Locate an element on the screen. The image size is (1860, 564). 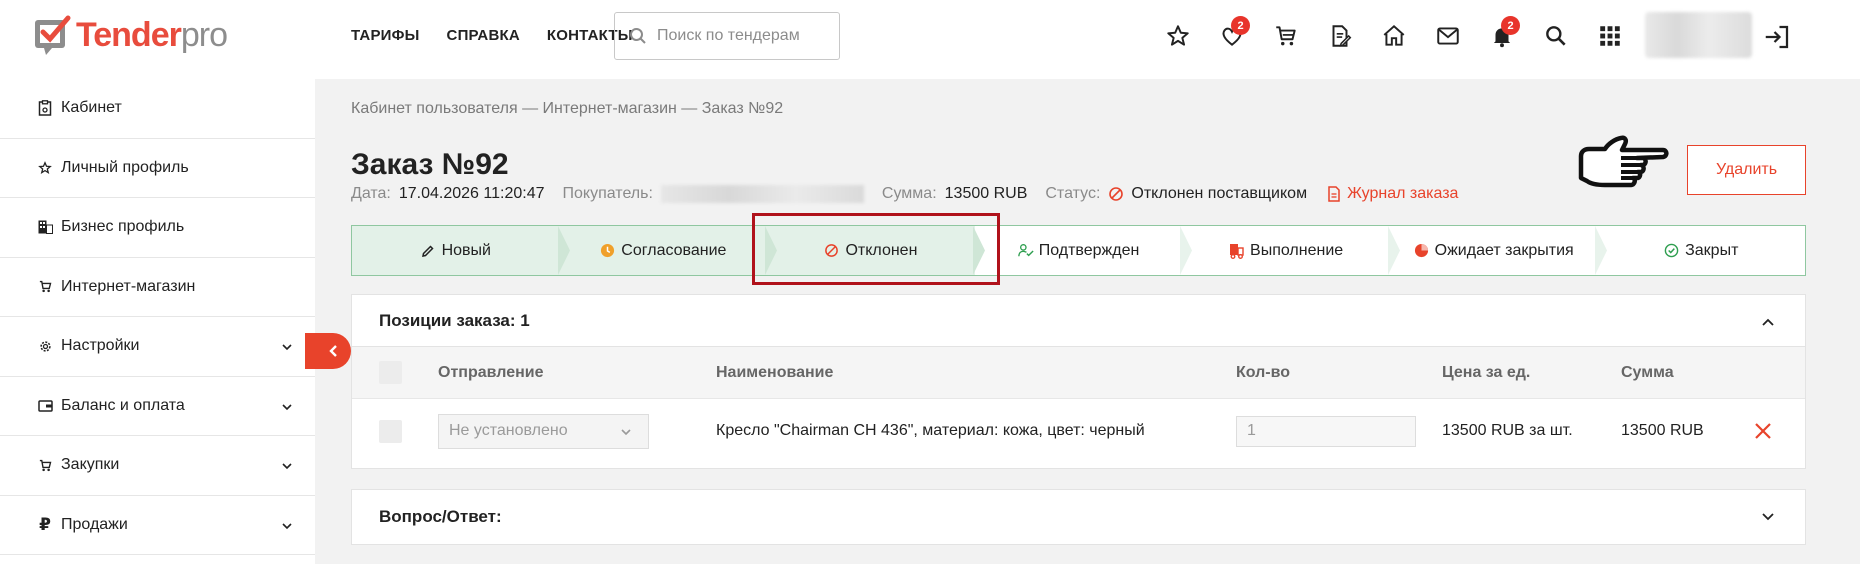
row-checkbox is located at coordinates (390, 431).